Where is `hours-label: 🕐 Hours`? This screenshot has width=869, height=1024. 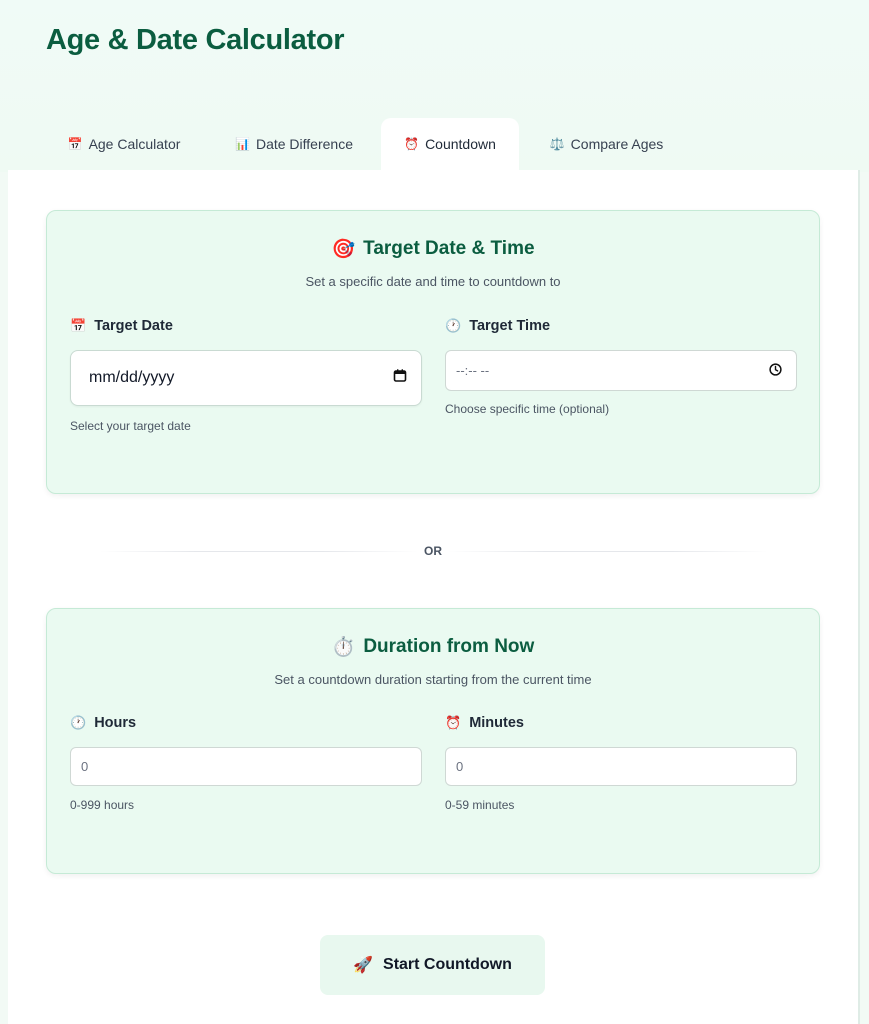 hours-label: 🕐 Hours is located at coordinates (103, 723).